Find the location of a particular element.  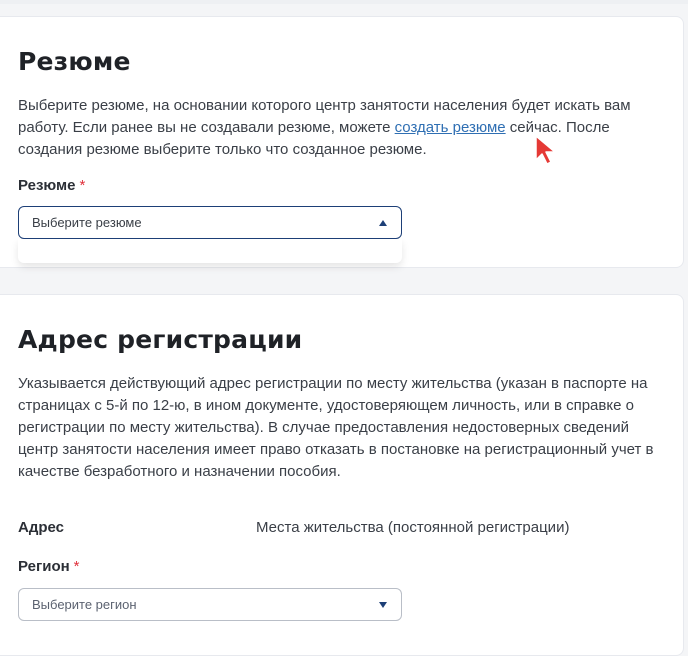

resume-field-label: Резюме * is located at coordinates (51, 185).